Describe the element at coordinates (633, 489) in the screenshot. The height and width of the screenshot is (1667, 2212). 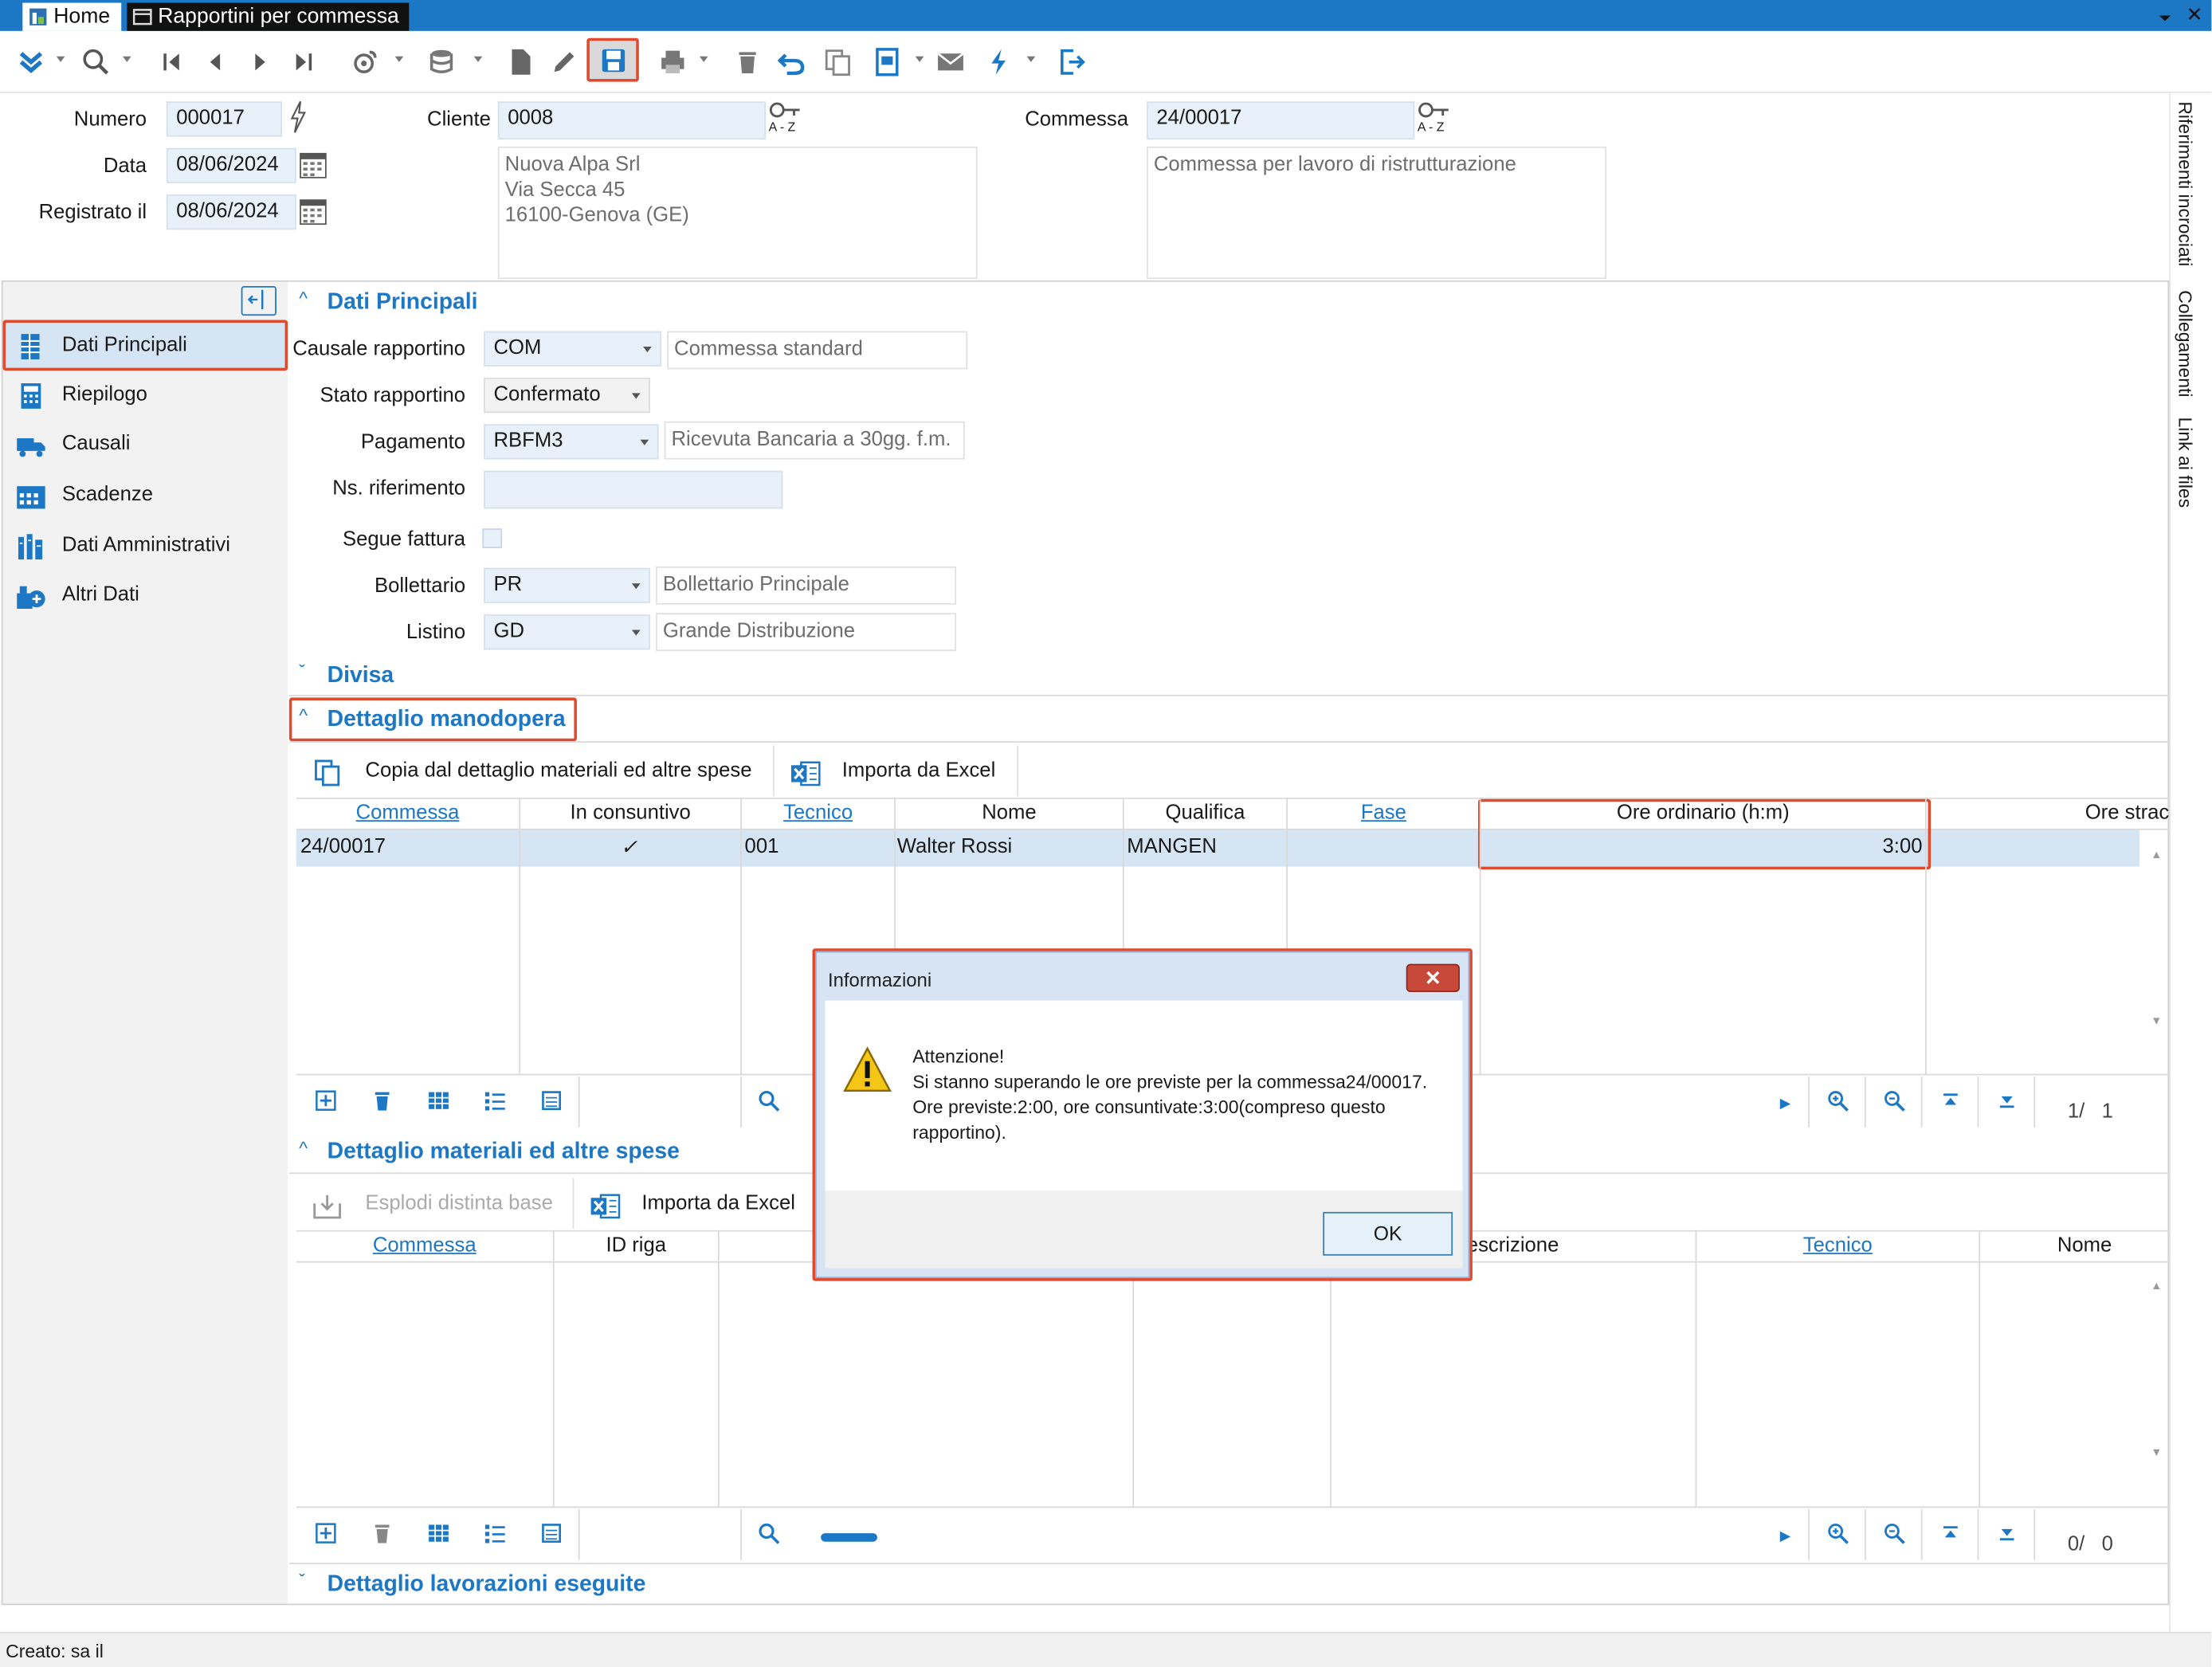
I see `ns-riferimento-field` at that location.